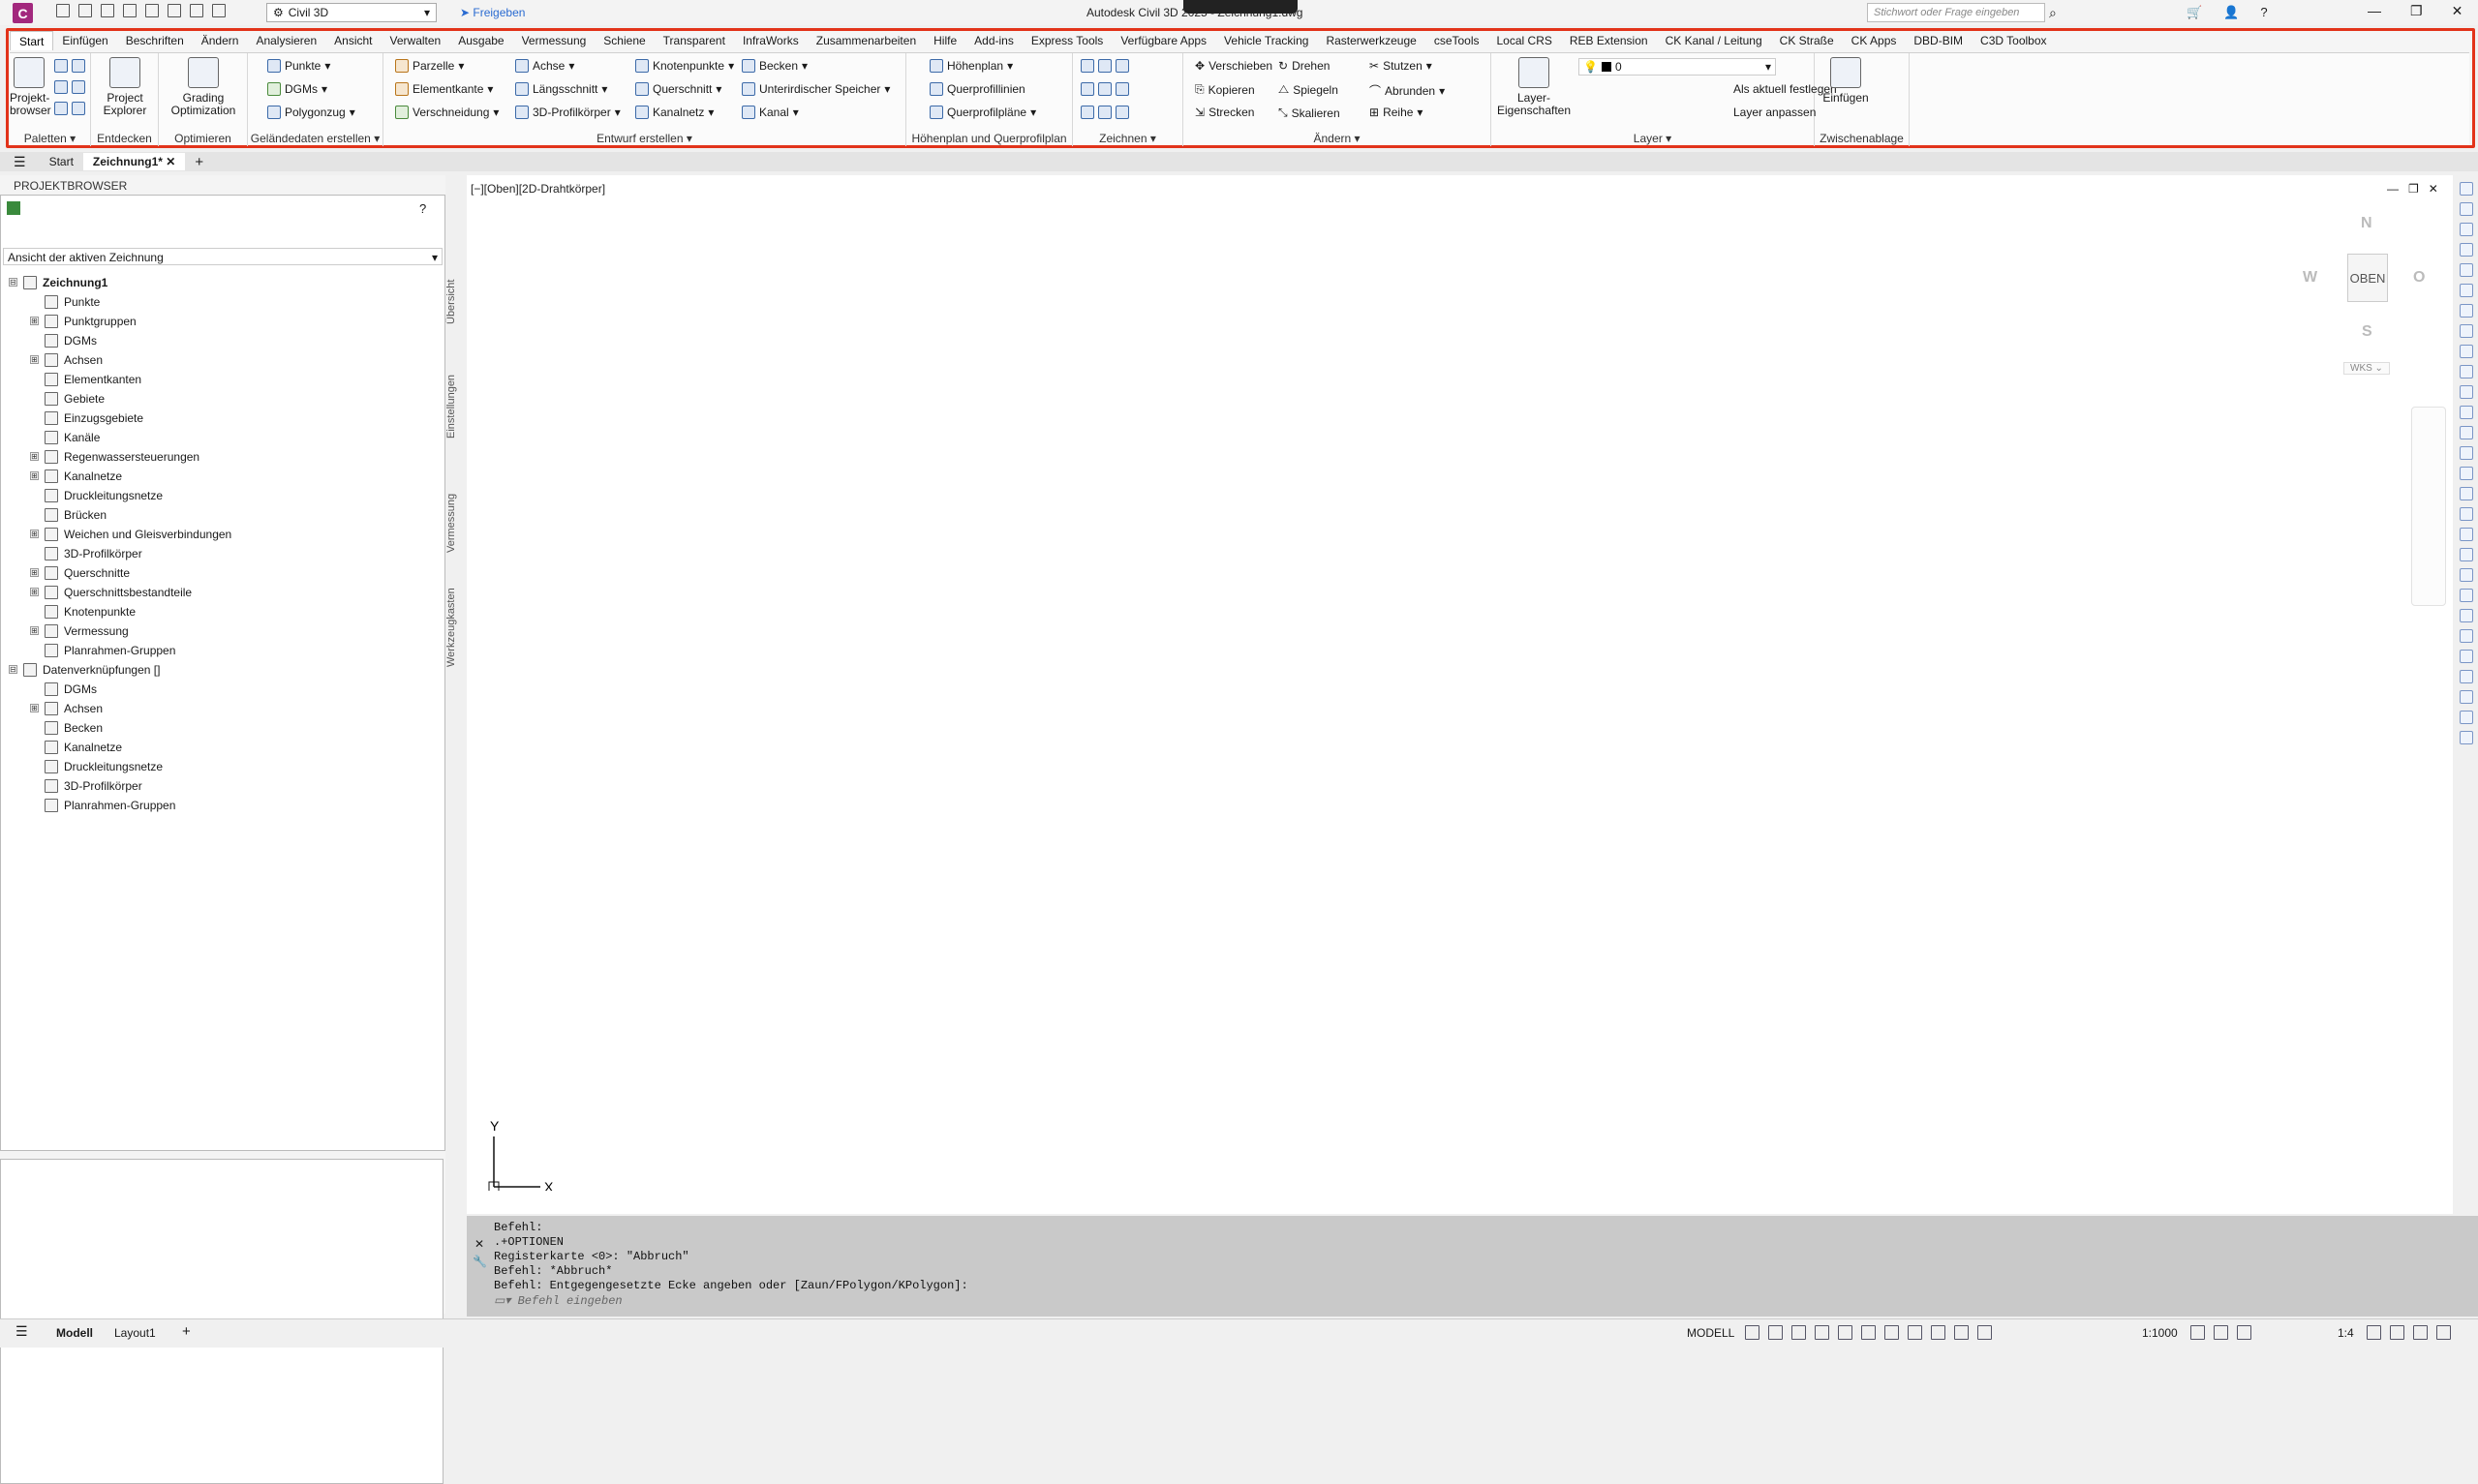 The height and width of the screenshot is (1484, 2478). What do you see at coordinates (134, 161) in the screenshot?
I see `doc-tab-drawing: Zeichnung1* ✕` at bounding box center [134, 161].